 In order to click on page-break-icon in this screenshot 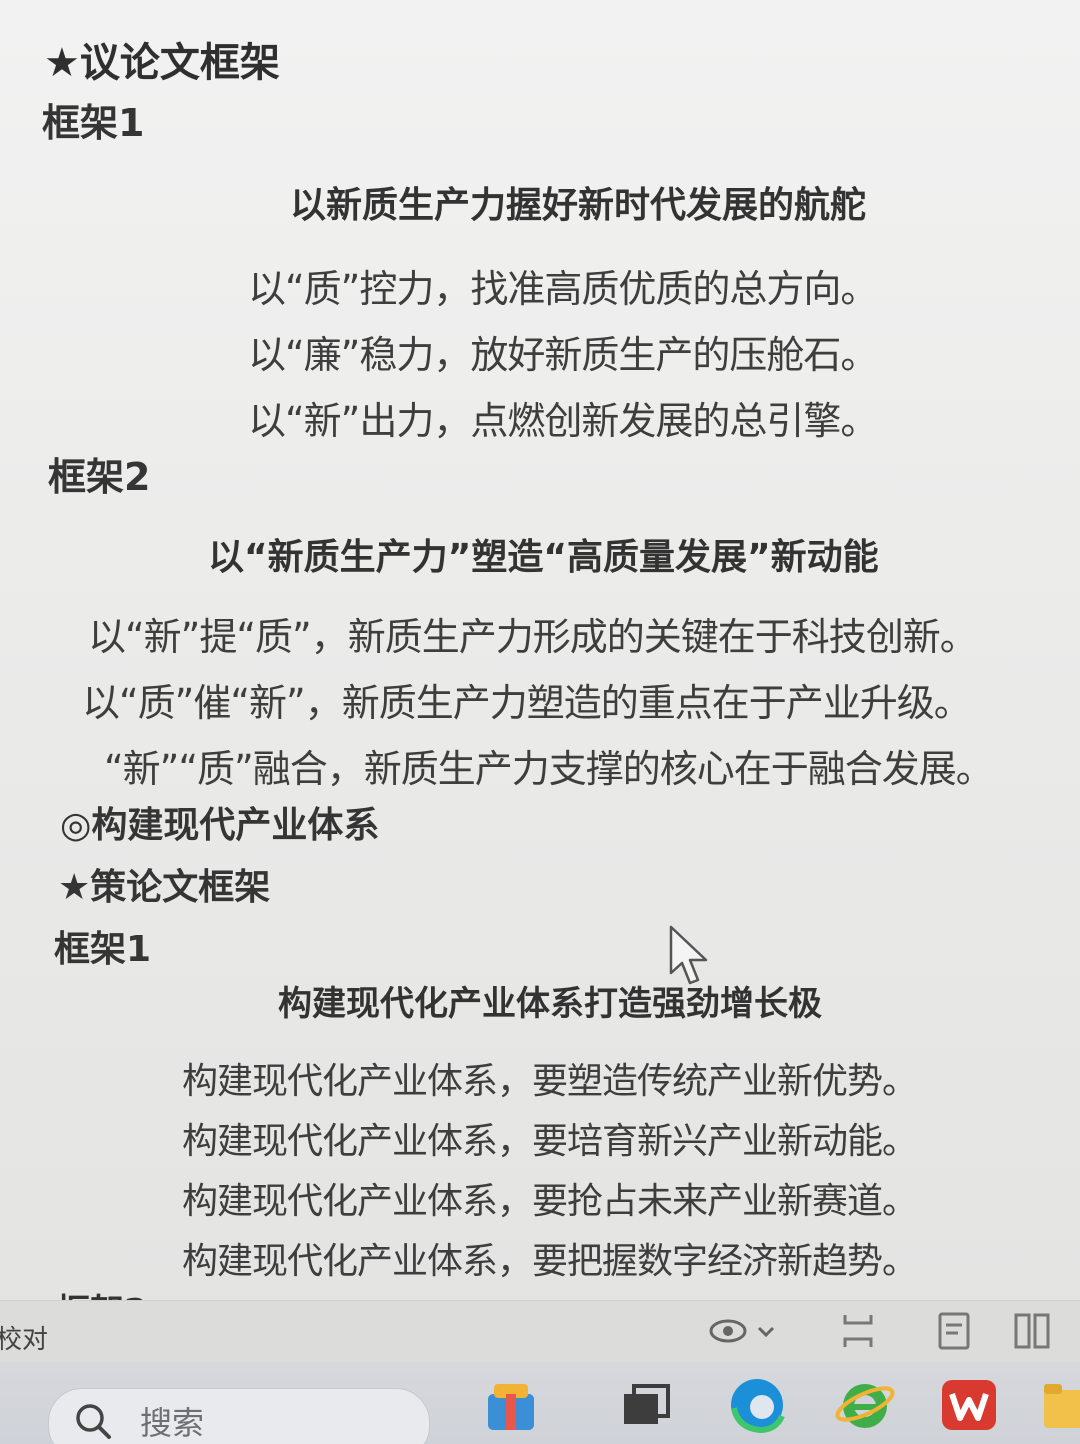, I will do `click(858, 1331)`.